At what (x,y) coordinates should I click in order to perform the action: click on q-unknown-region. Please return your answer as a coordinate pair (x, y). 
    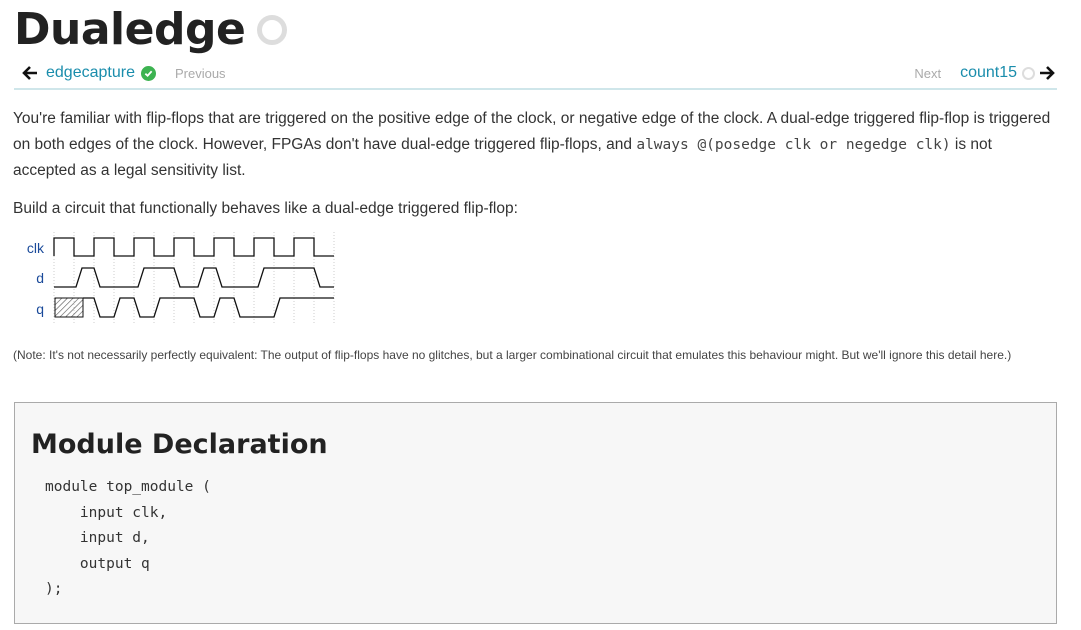
    Looking at the image, I should click on (69, 307).